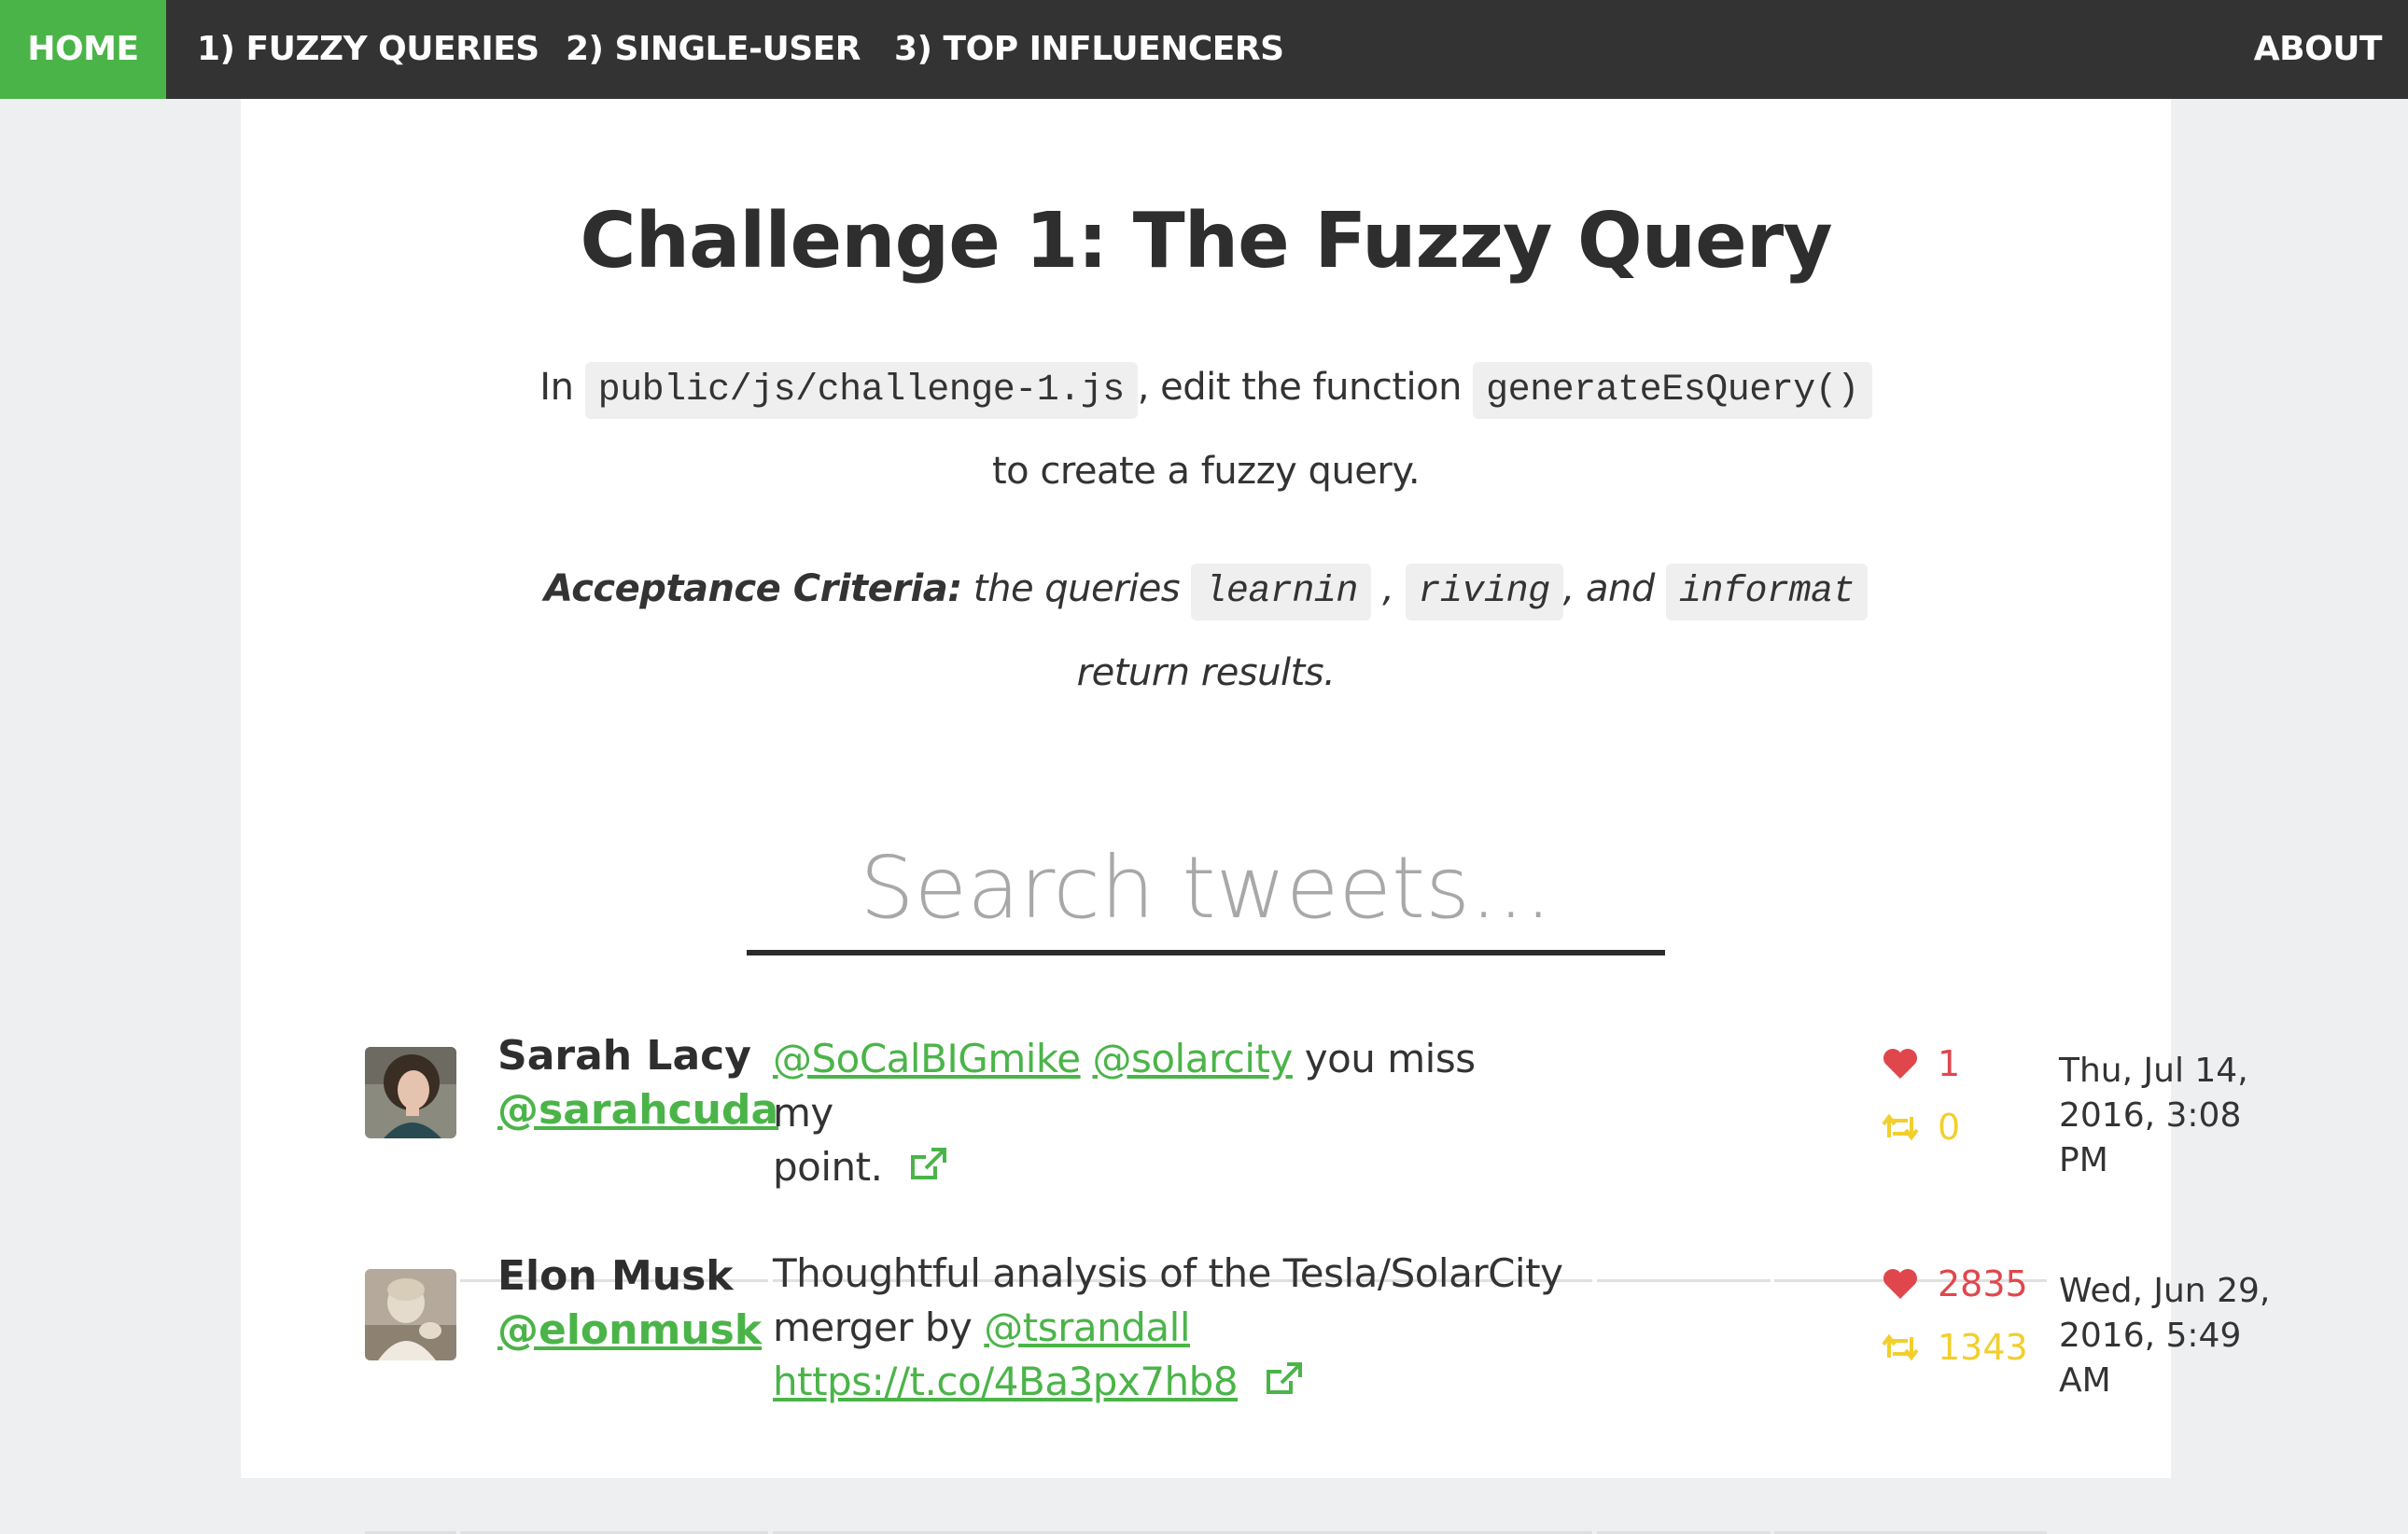 The width and height of the screenshot is (2408, 1534). Describe the element at coordinates (83, 50) in the screenshot. I see `nav-home: HOME` at that location.